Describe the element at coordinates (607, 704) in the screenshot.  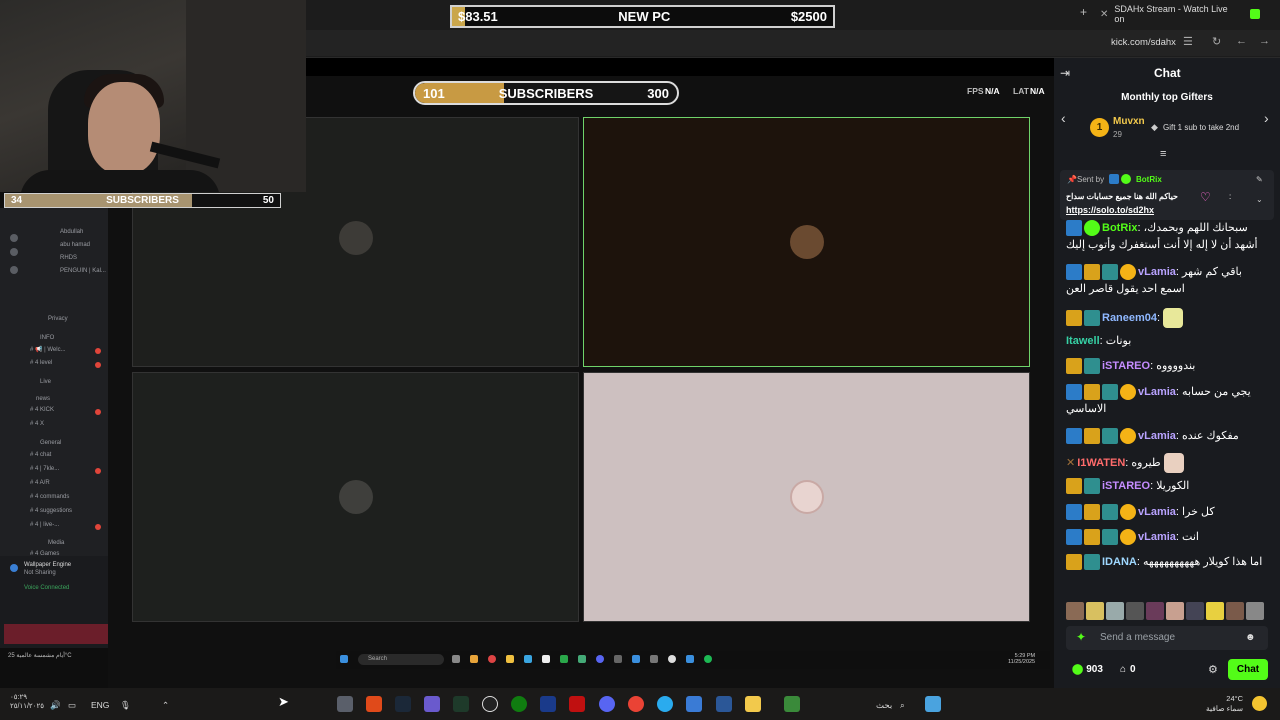
I see `discord-icon` at that location.